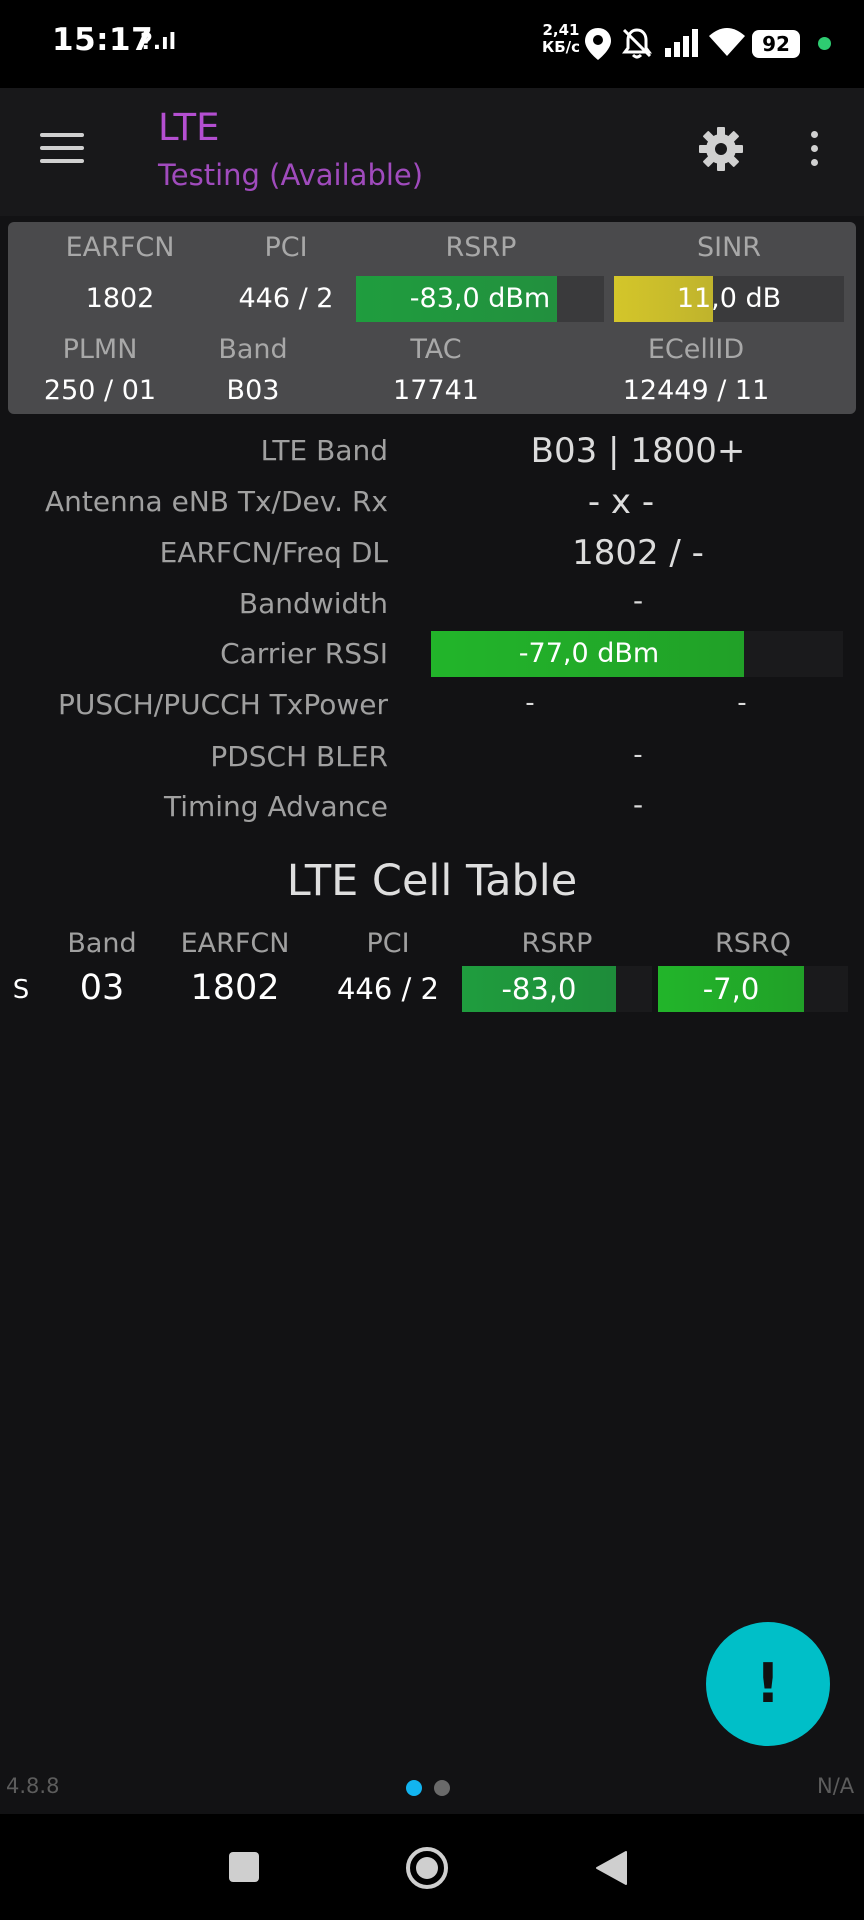  I want to click on pdsch-bler-value: -, so click(638, 755).